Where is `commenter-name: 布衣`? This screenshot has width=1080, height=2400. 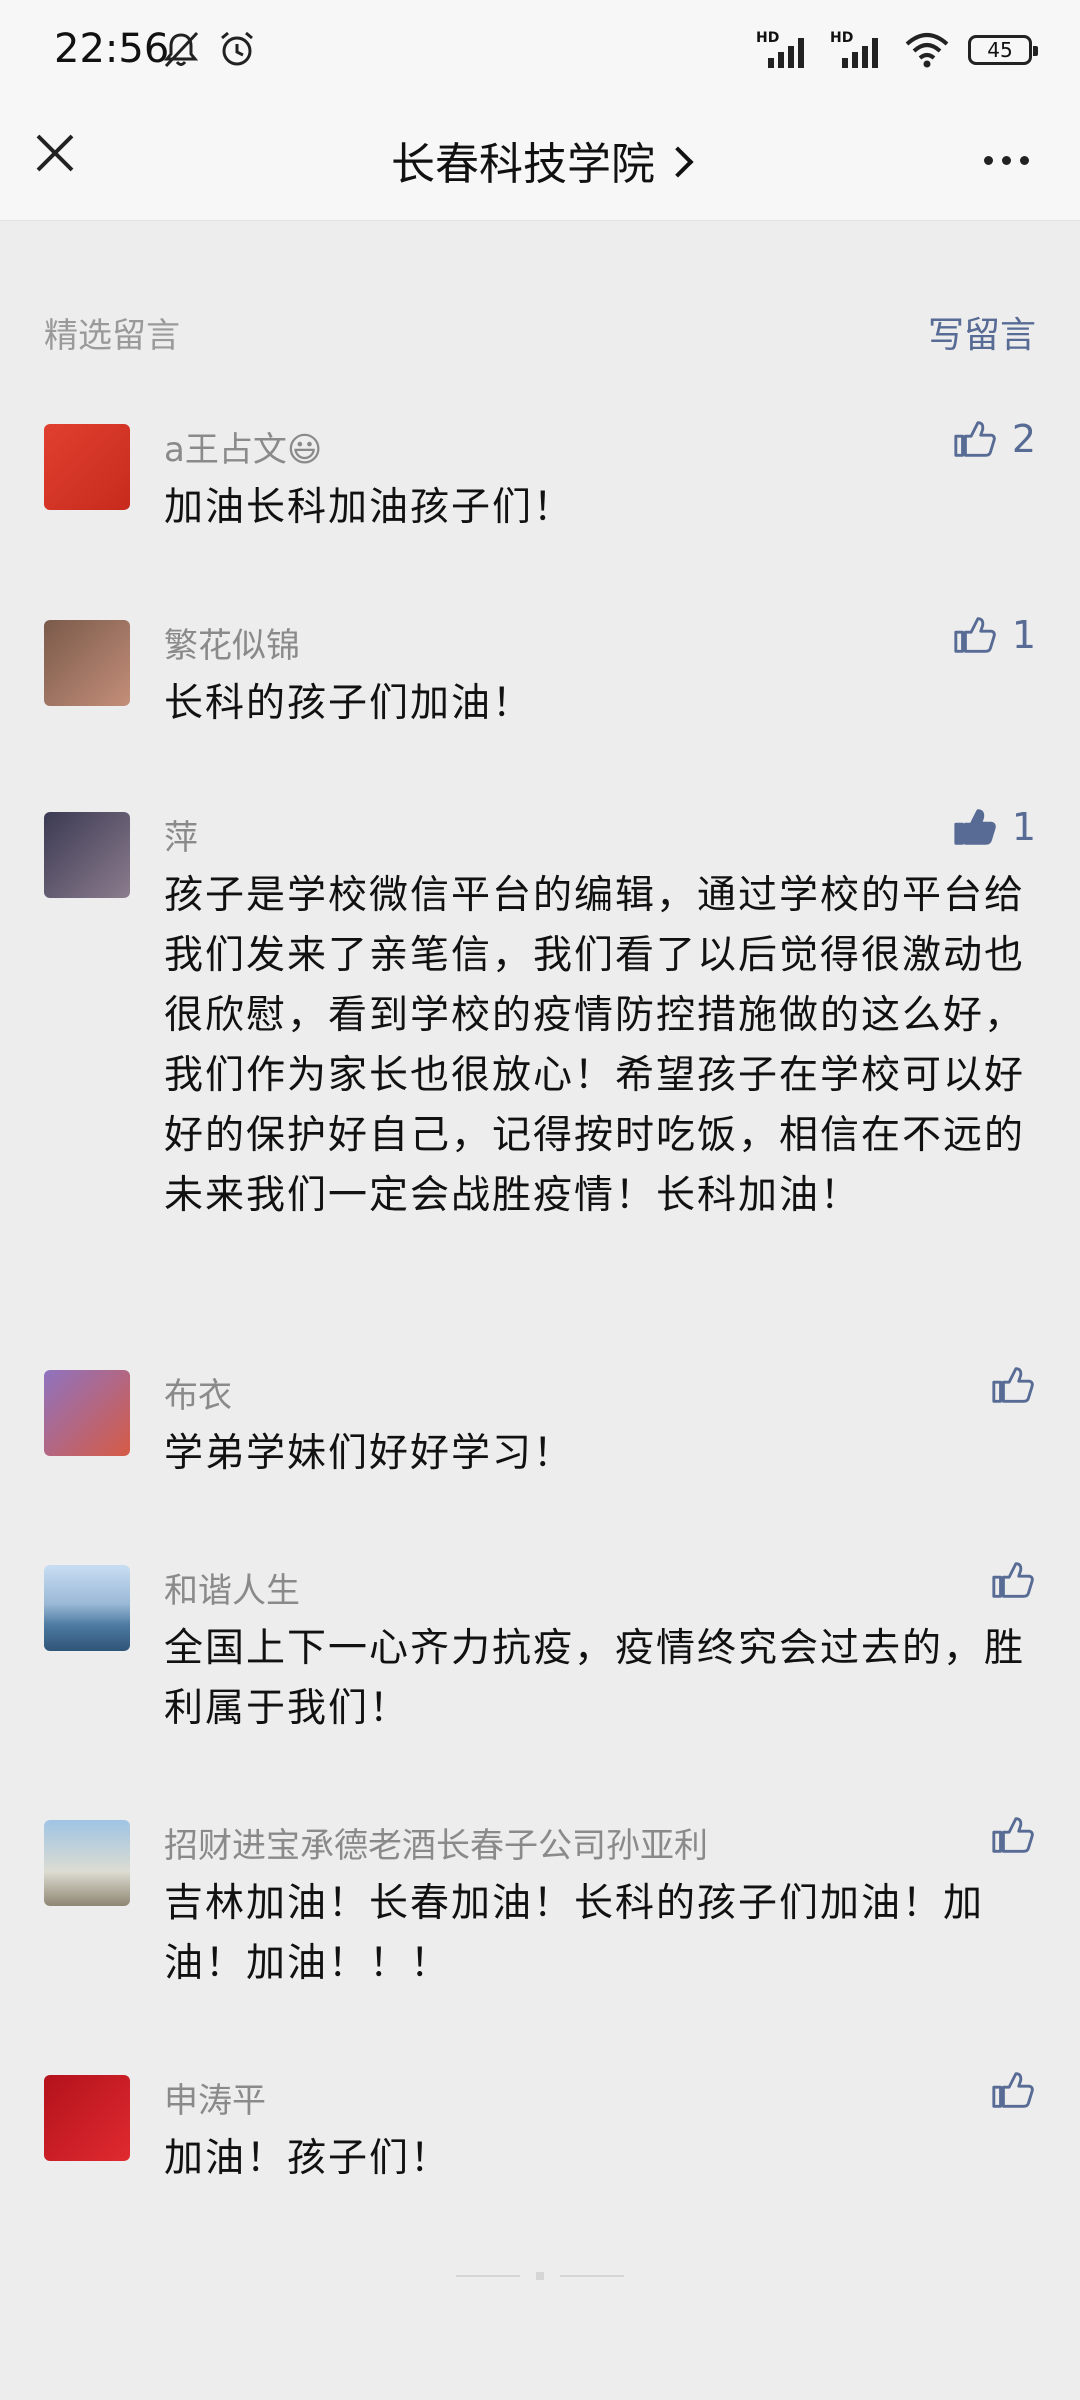 commenter-name: 布衣 is located at coordinates (198, 1396).